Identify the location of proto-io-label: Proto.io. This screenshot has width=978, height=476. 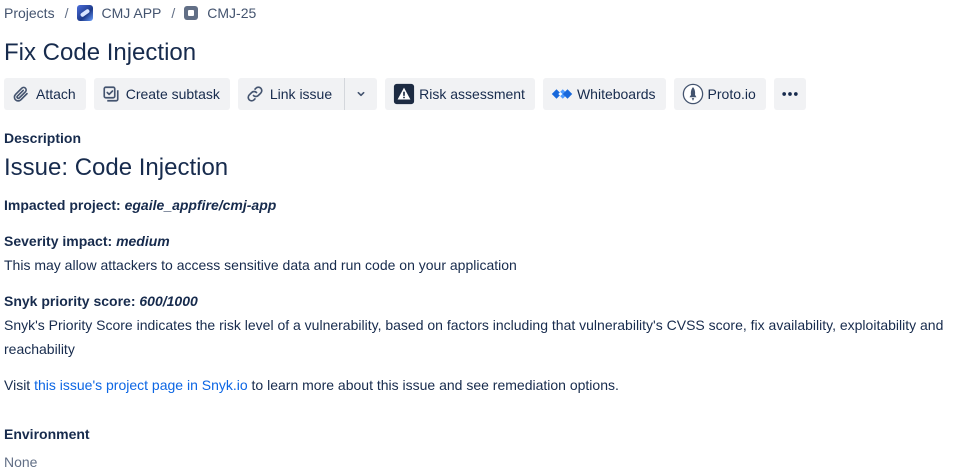
(731, 94).